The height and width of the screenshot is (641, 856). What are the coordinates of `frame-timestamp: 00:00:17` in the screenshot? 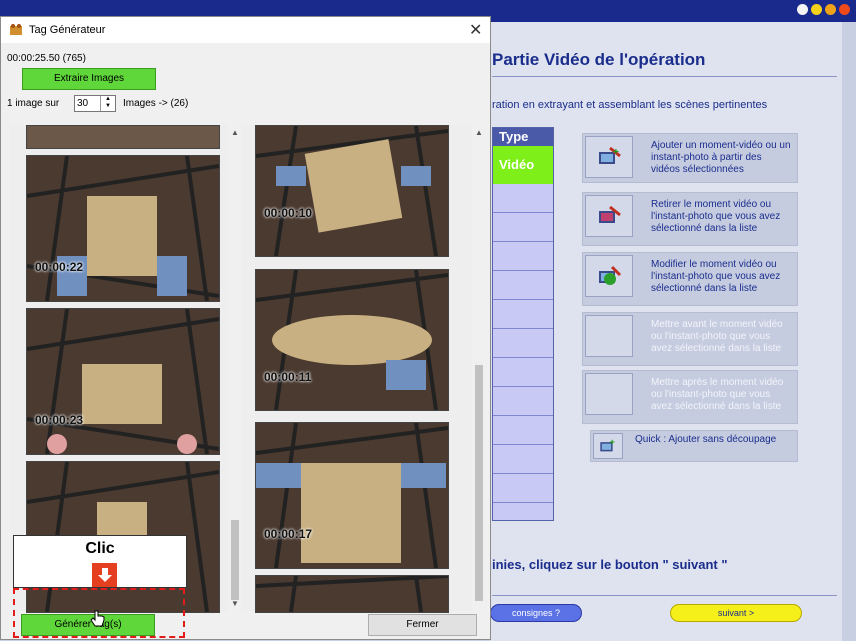 It's located at (288, 534).